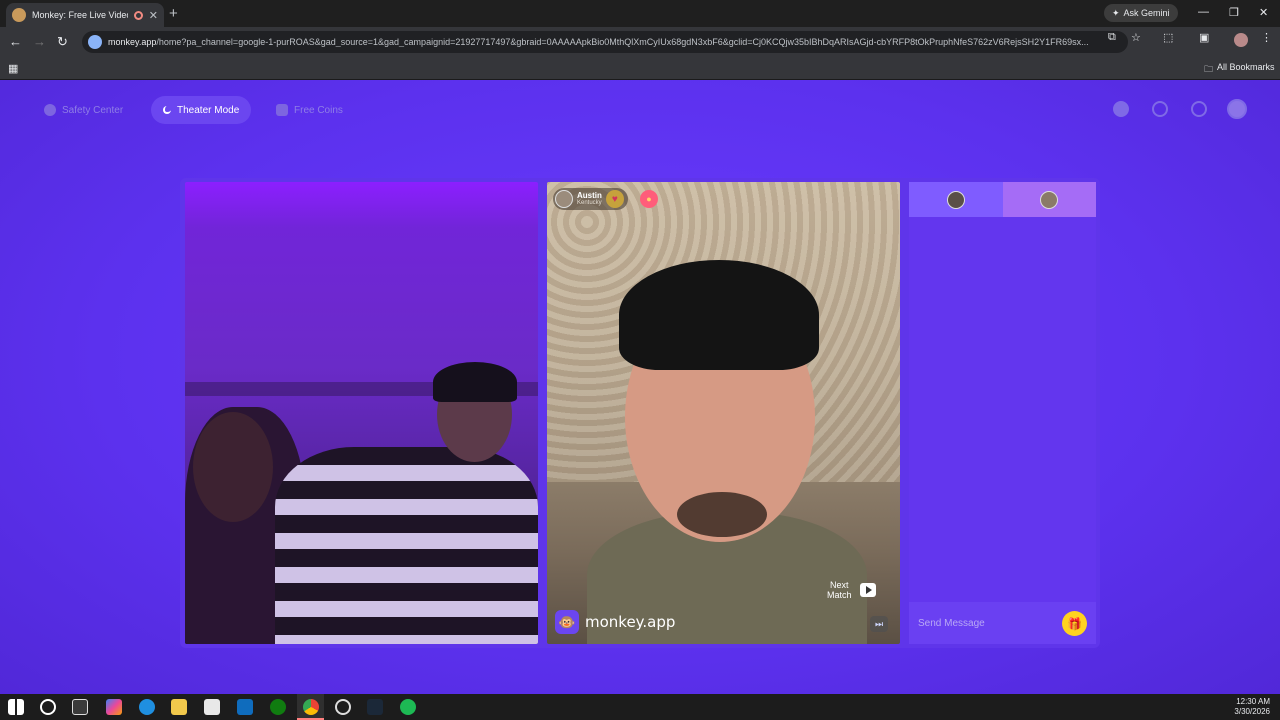 The height and width of the screenshot is (720, 1280). What do you see at coordinates (179, 707) in the screenshot?
I see `file-explorer-icon` at bounding box center [179, 707].